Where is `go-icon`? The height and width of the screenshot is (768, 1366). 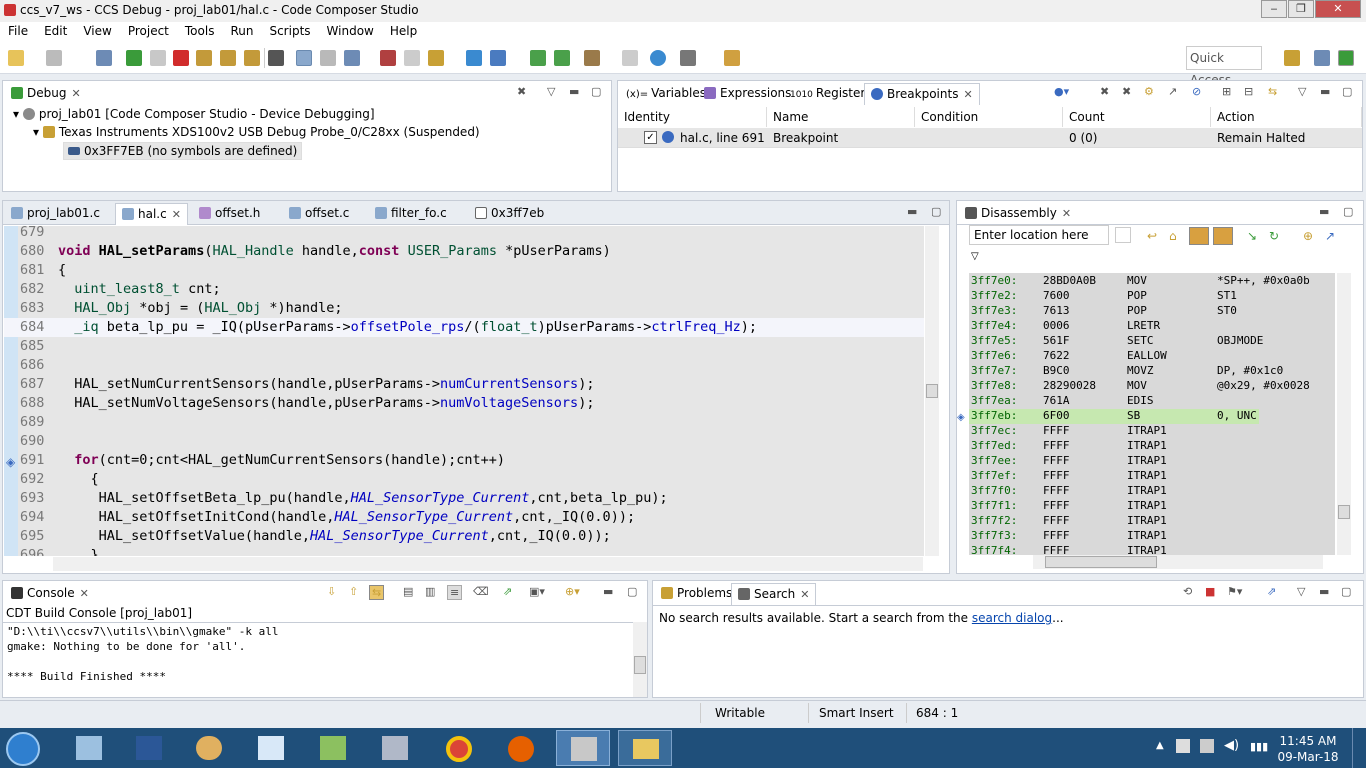
go-icon is located at coordinates (1123, 235).